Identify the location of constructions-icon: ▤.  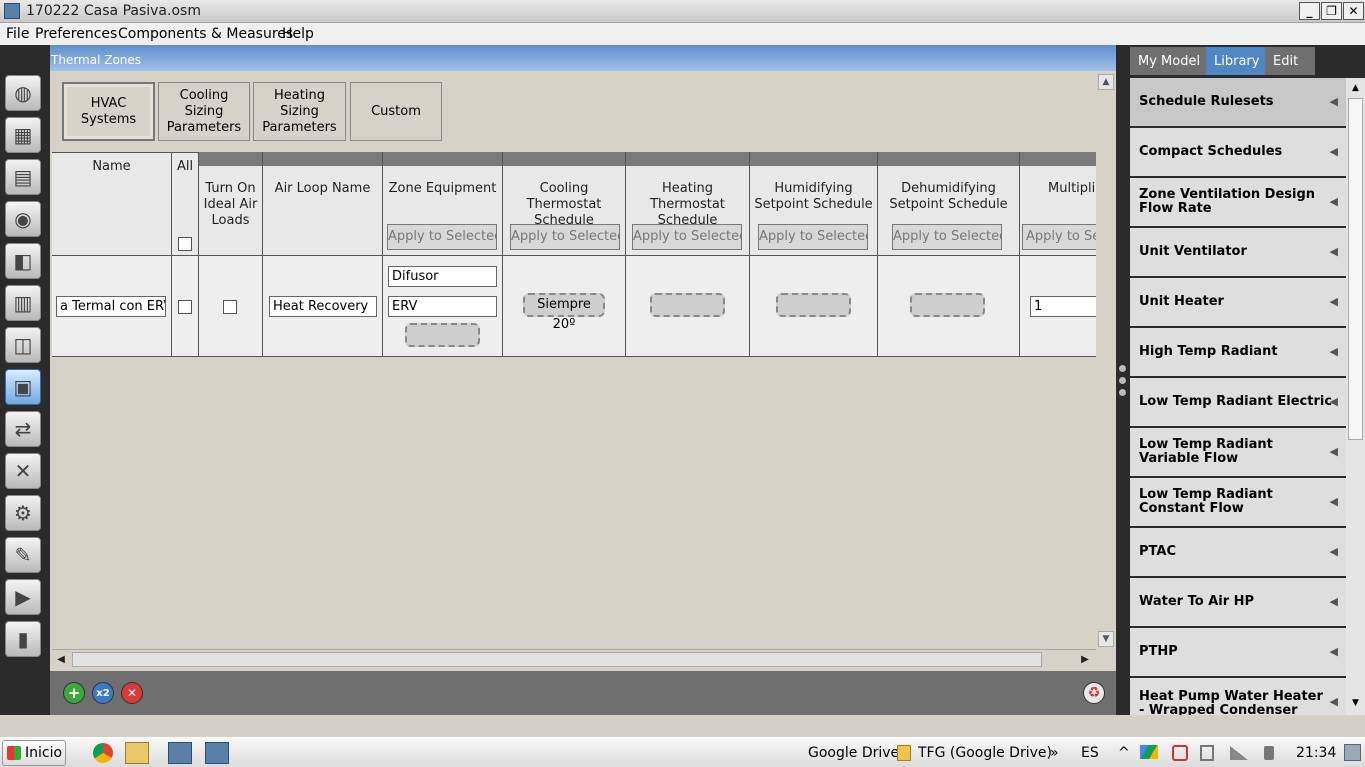
(23, 177).